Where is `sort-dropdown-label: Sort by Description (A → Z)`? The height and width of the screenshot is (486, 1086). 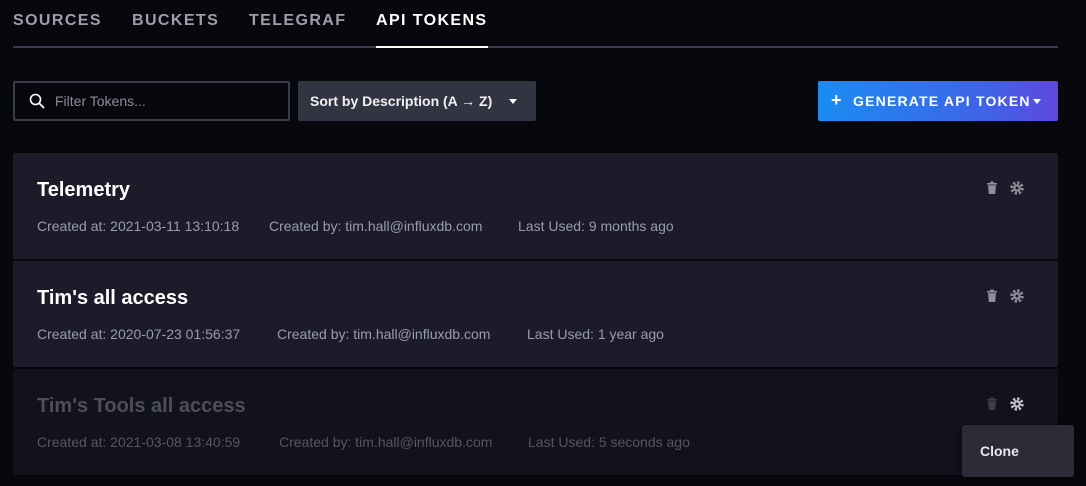 sort-dropdown-label: Sort by Description (A → Z) is located at coordinates (401, 101).